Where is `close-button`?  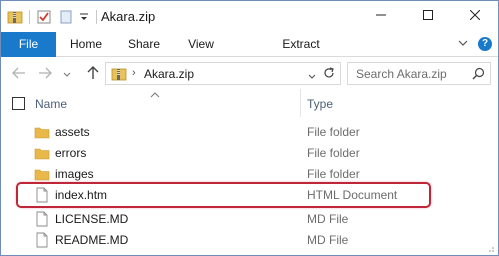 close-button is located at coordinates (475, 16).